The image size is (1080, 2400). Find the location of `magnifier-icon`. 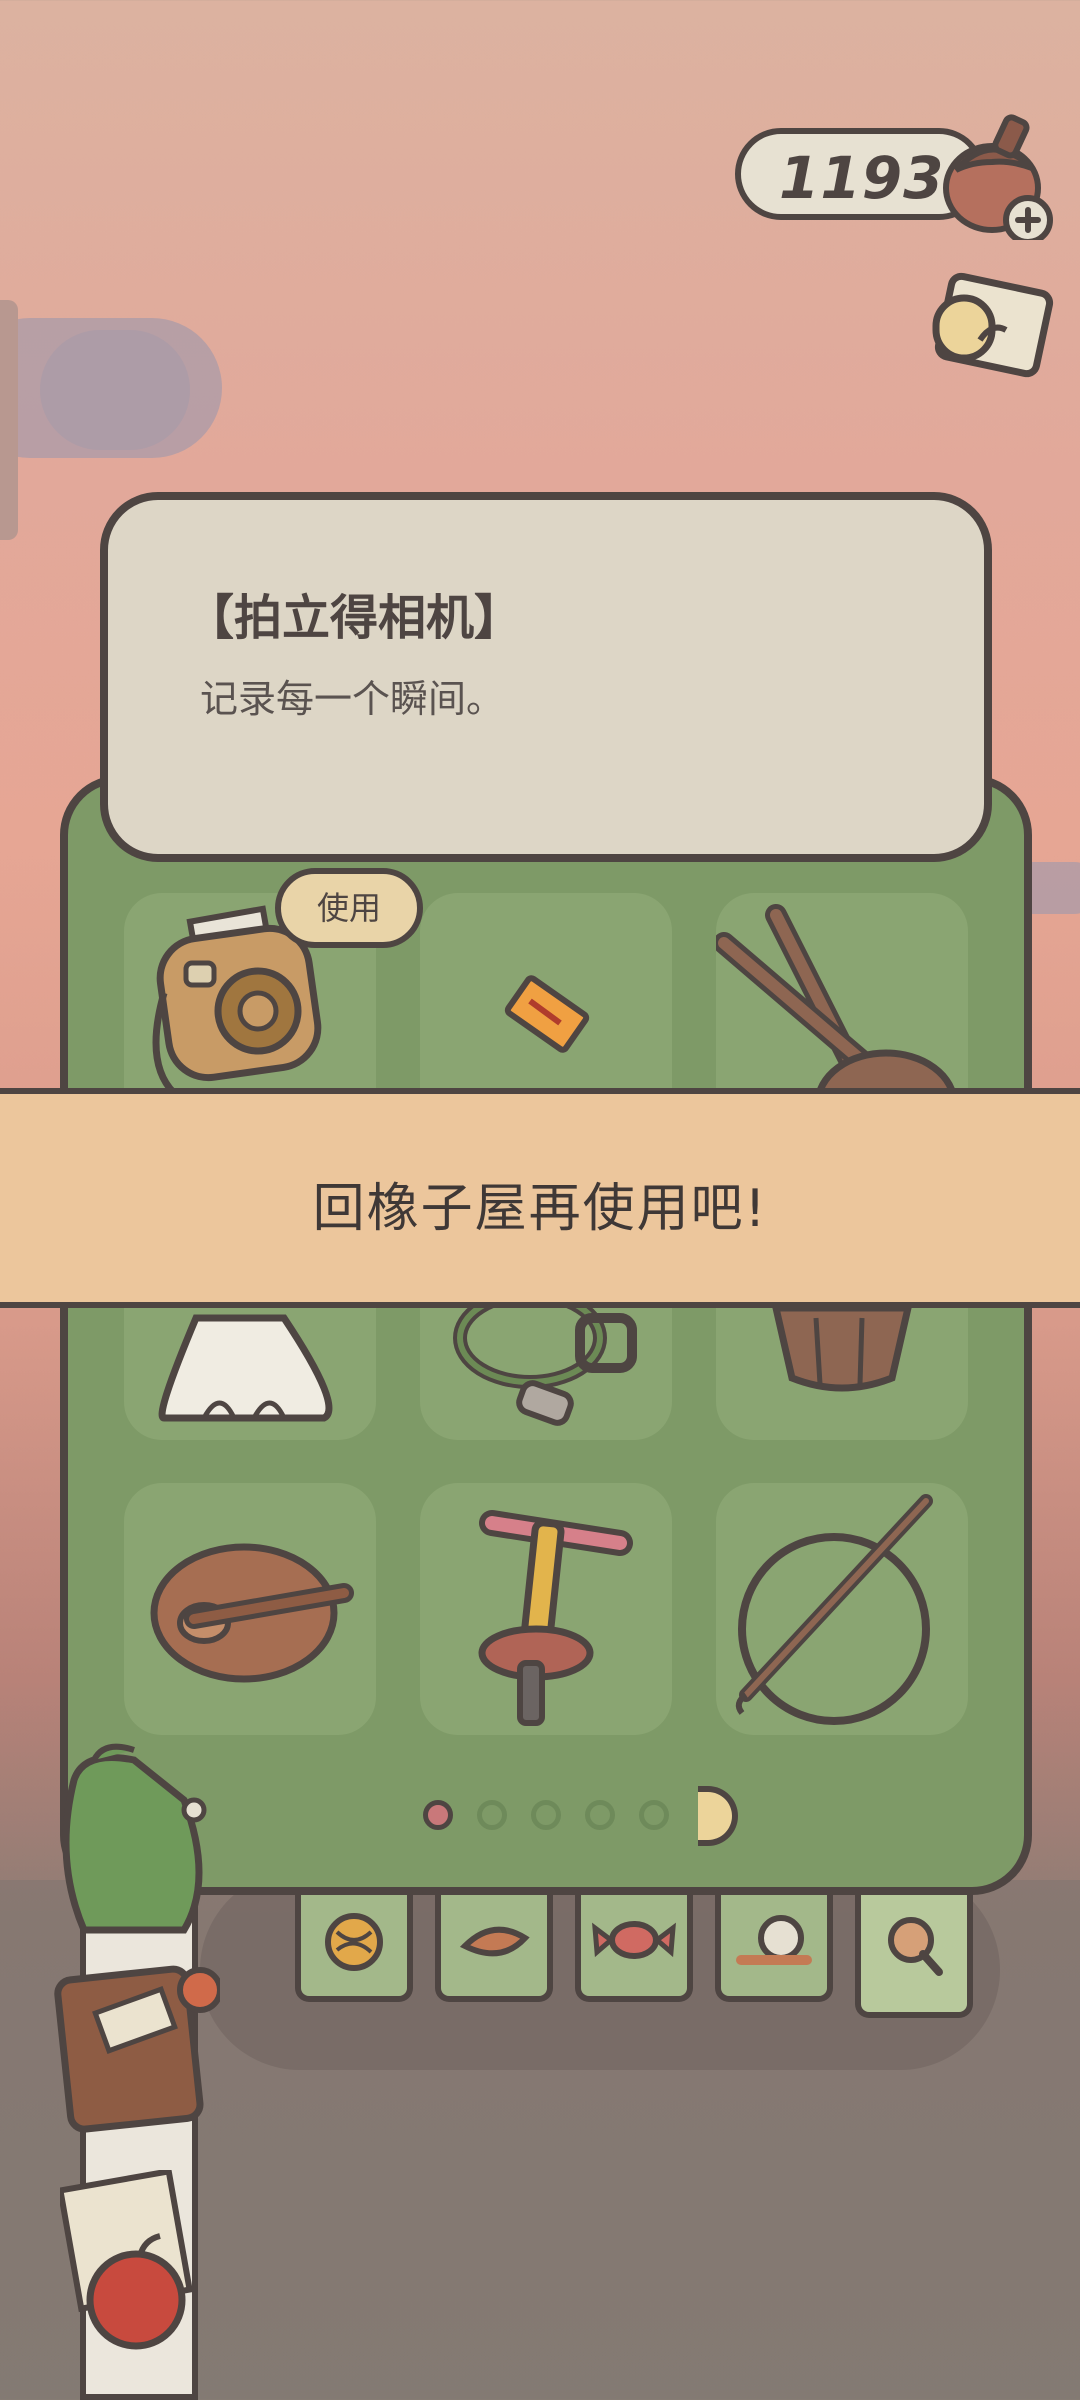

magnifier-icon is located at coordinates (915, 1946).